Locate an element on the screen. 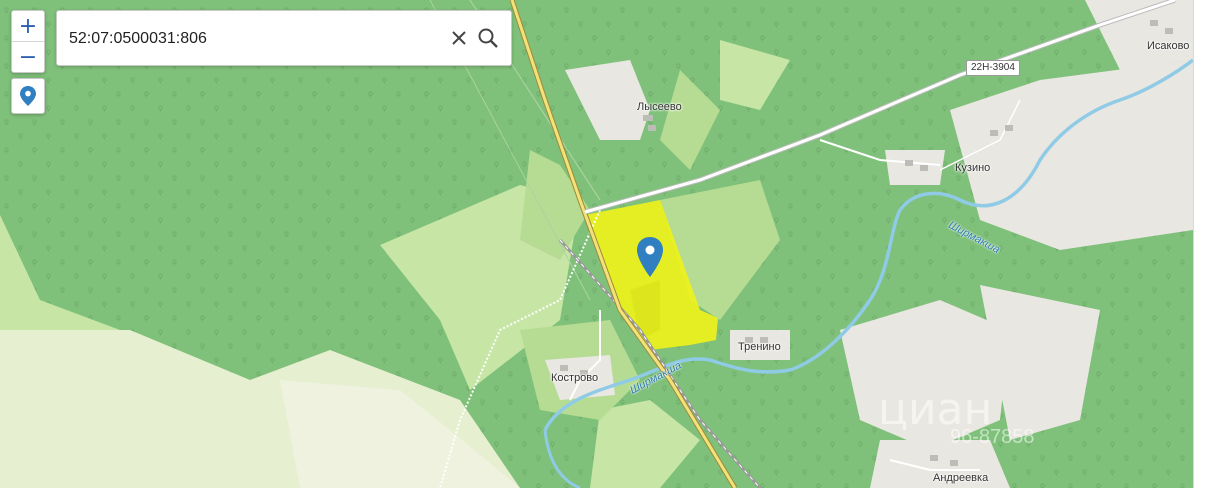 The width and height of the screenshot is (1211, 488). scrollbar is located at coordinates (1202, 244).